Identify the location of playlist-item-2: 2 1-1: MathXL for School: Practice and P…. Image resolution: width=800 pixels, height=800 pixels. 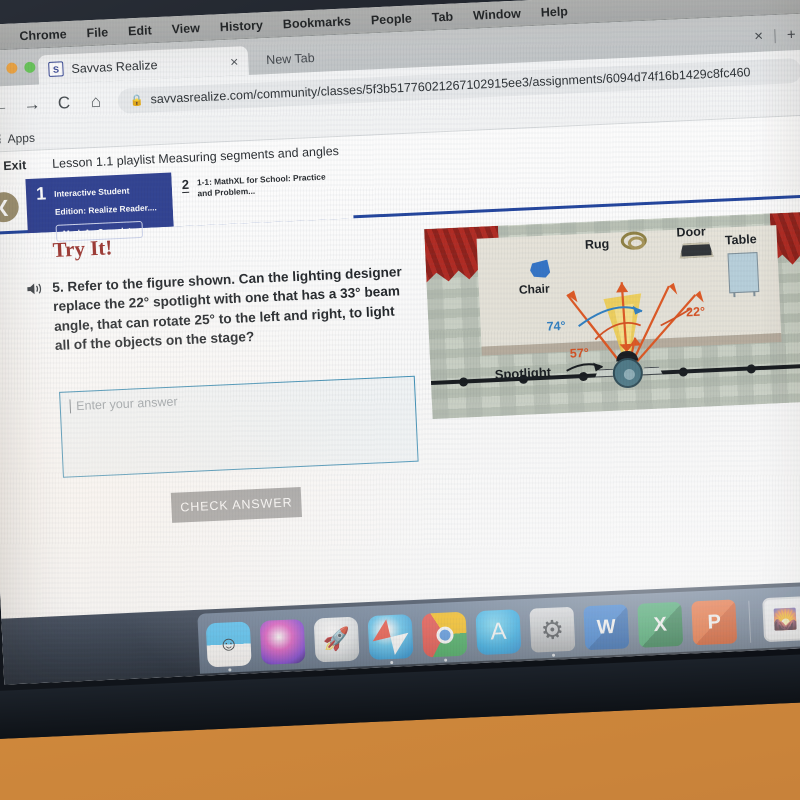
(262, 195).